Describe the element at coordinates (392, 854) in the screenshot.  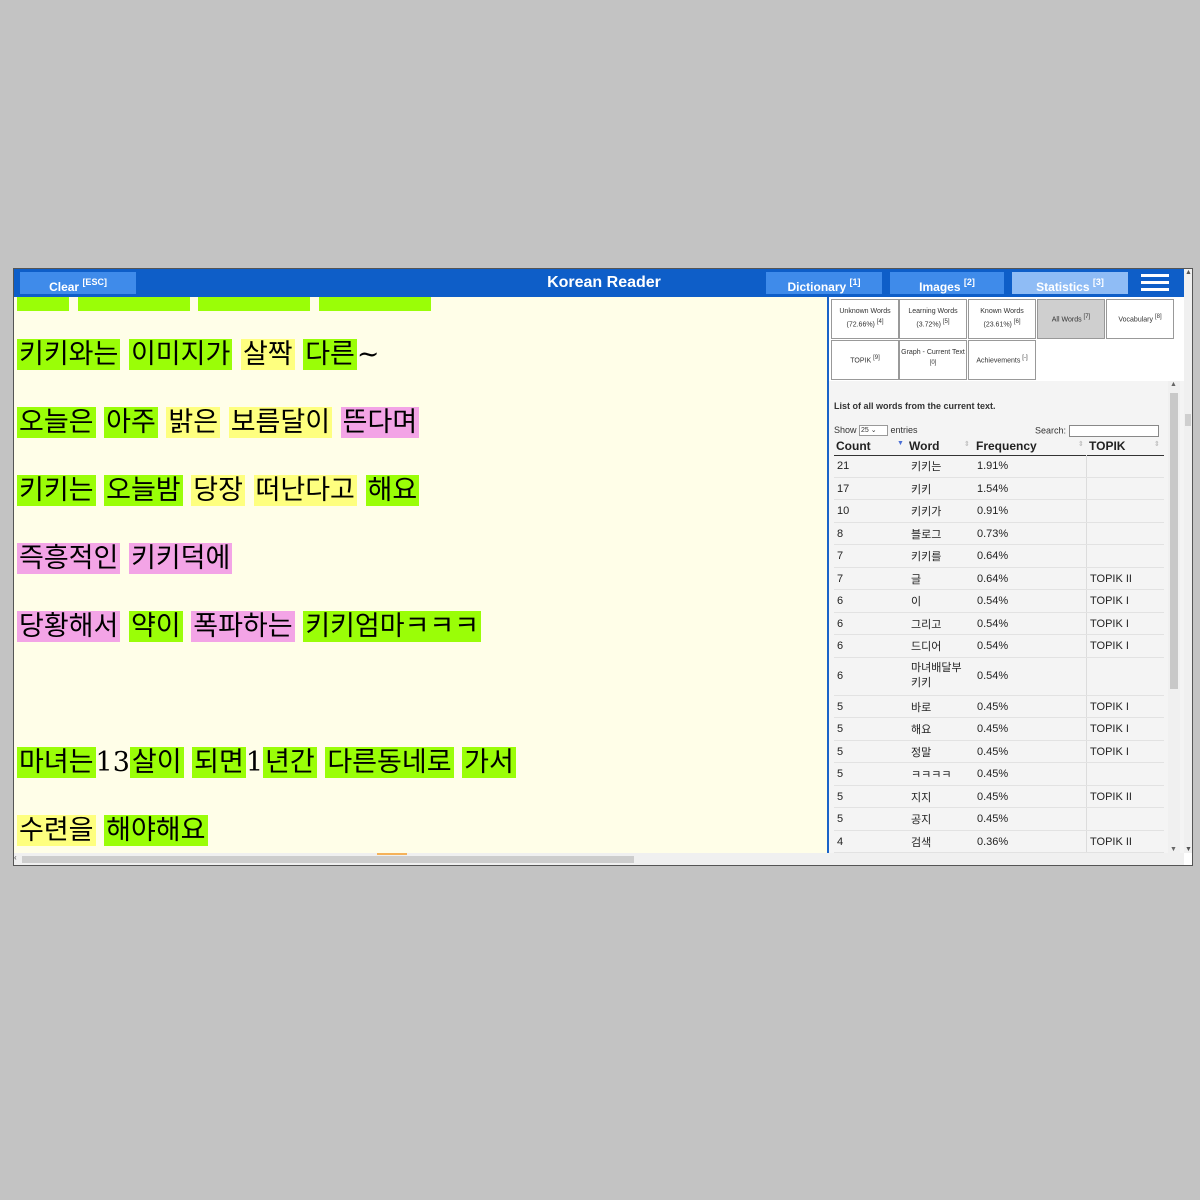
I see `scroll-marker` at that location.